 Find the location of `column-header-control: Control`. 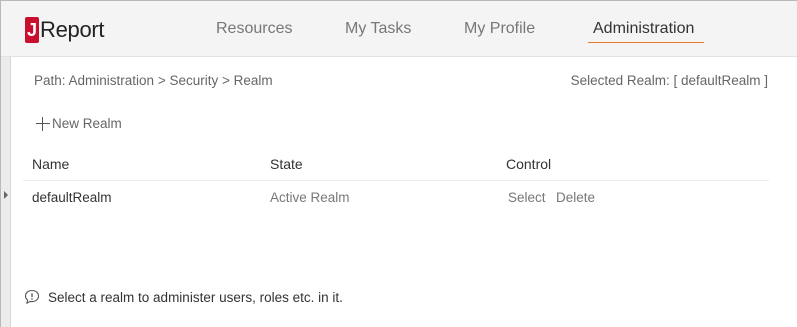

column-header-control: Control is located at coordinates (529, 164).